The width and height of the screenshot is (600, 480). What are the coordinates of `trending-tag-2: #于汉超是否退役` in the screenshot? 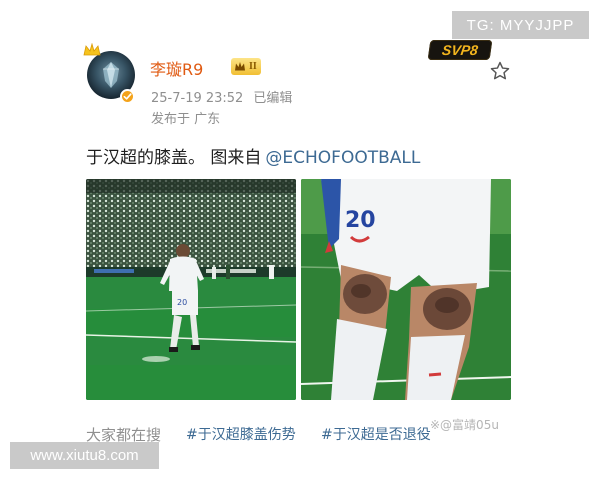 It's located at (376, 434).